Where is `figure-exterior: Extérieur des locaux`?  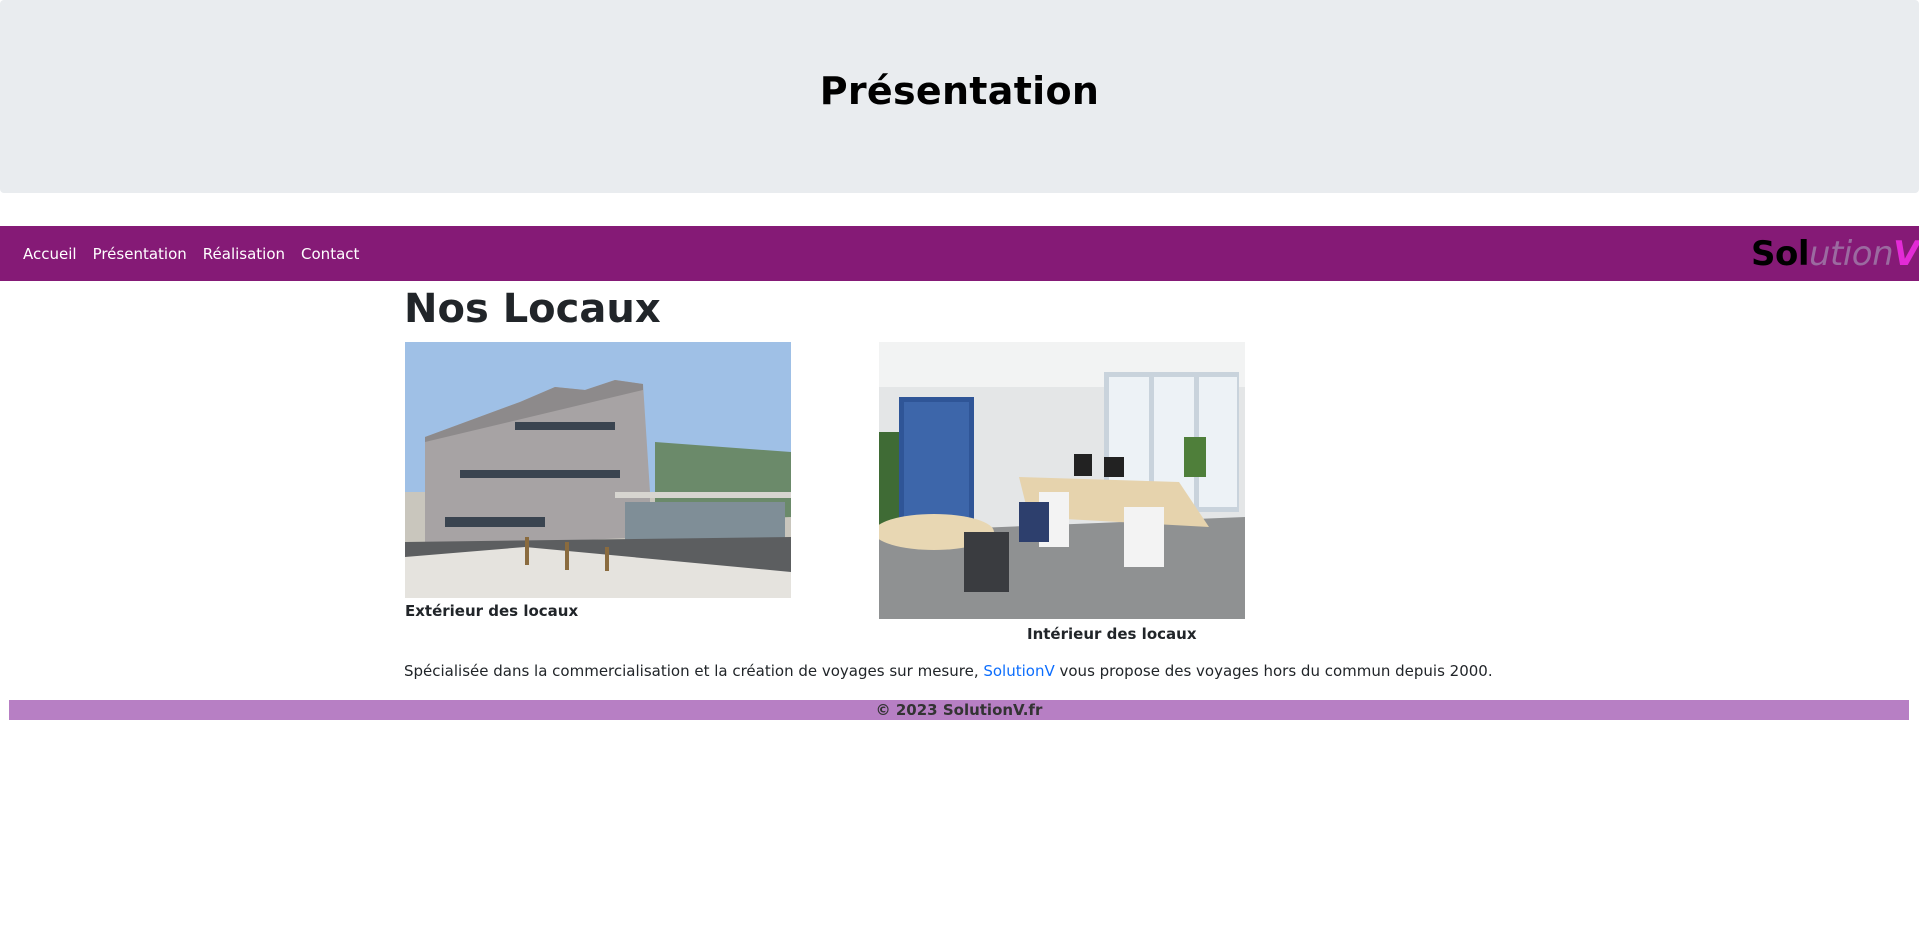 figure-exterior: Extérieur des locaux is located at coordinates (598, 481).